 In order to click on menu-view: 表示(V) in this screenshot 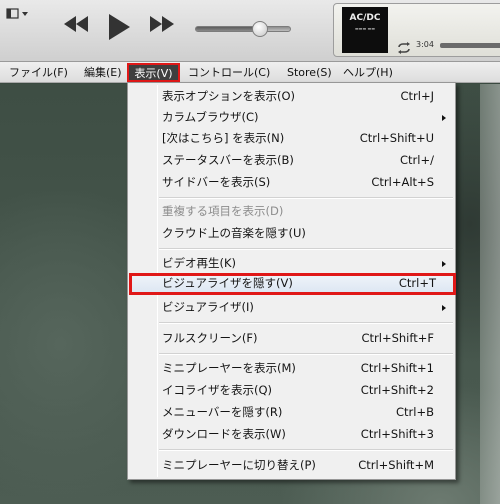, I will do `click(153, 72)`.